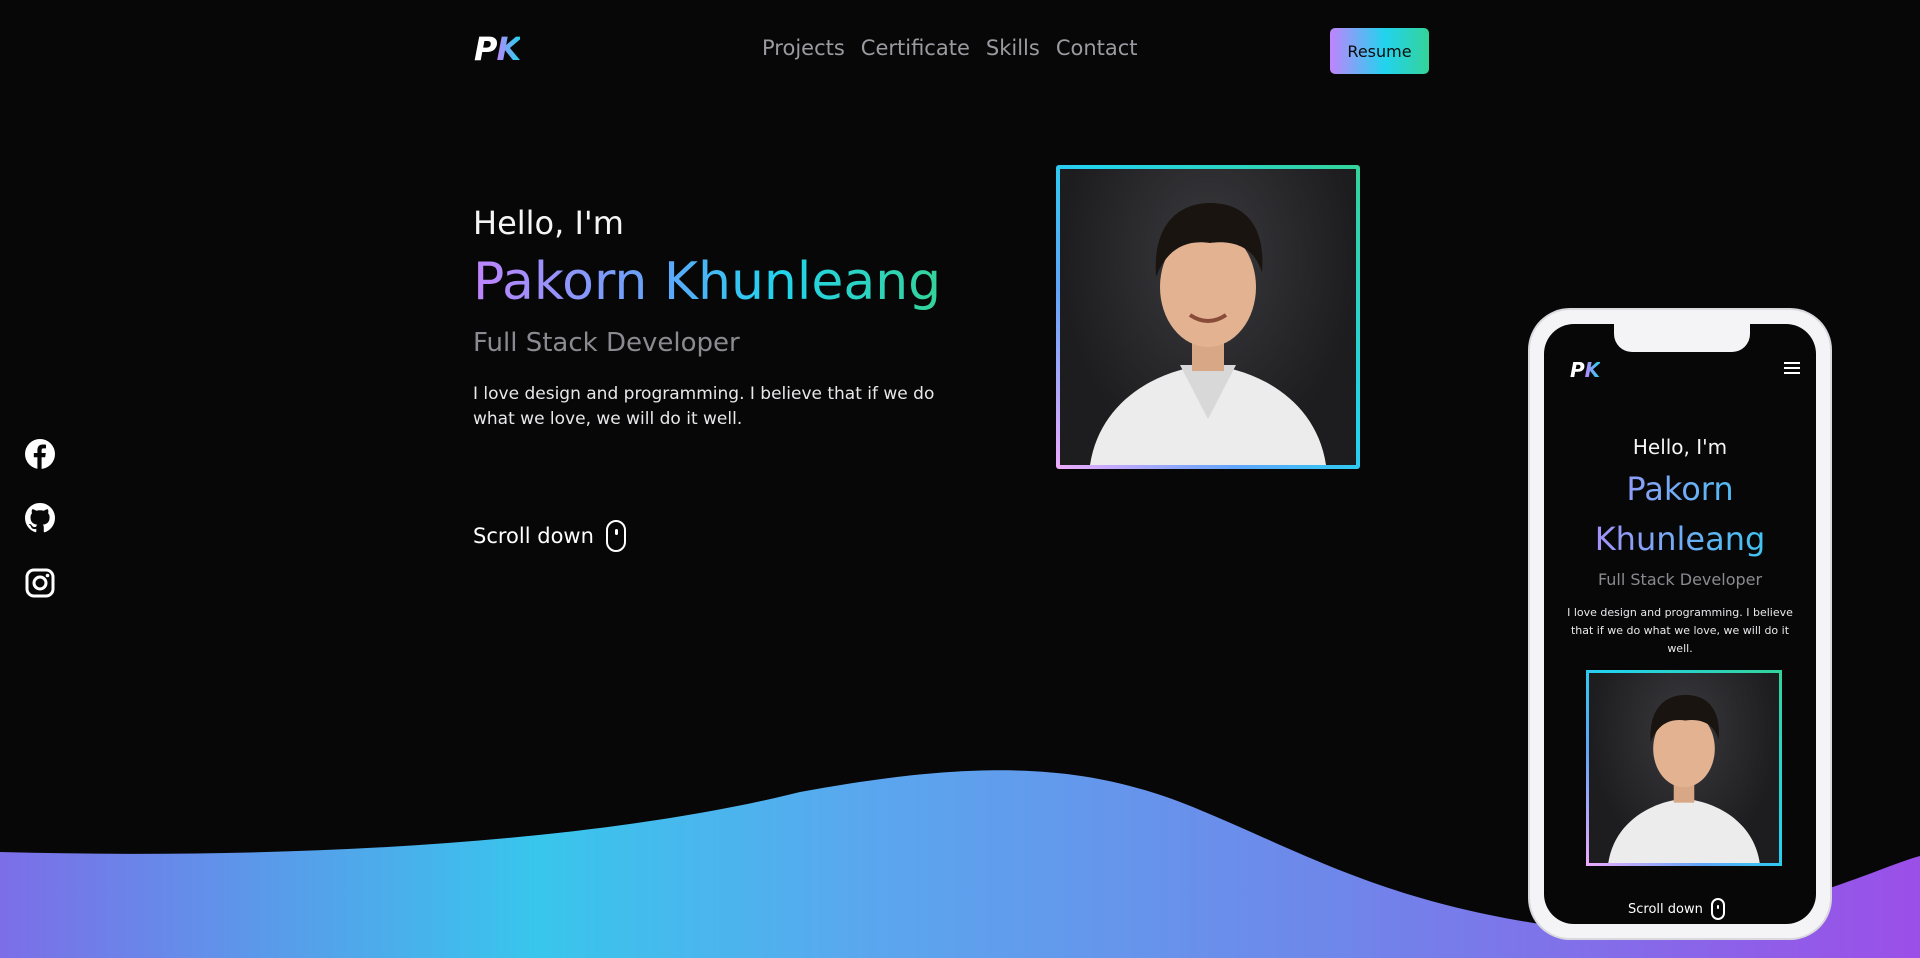 The height and width of the screenshot is (958, 1920). Describe the element at coordinates (606, 343) in the screenshot. I see `hero-role: Full Stack Developer` at that location.